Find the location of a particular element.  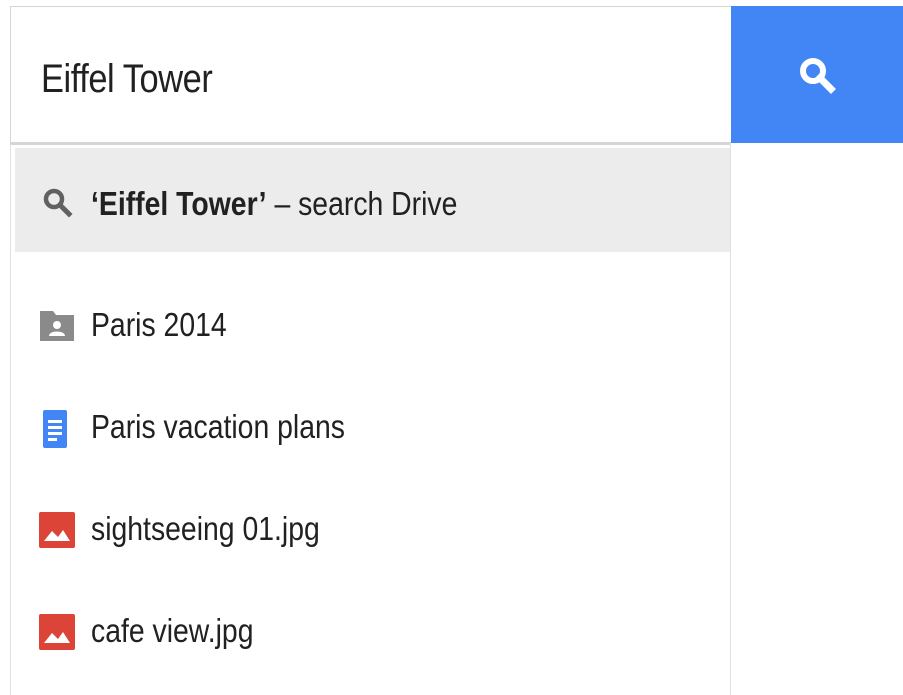

suggestion-text: ‘Eiffel Tower’ – search Drive is located at coordinates (274, 204).